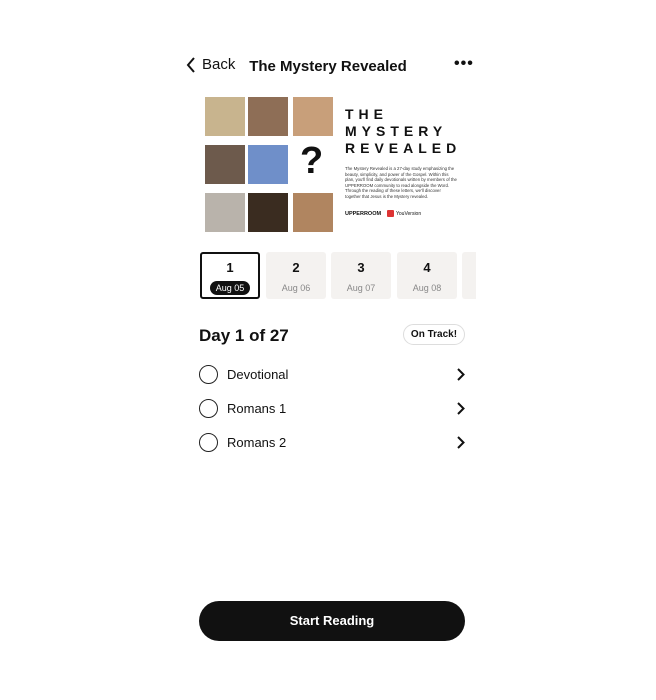  Describe the element at coordinates (328, 66) in the screenshot. I see `page-title: The Mystery Revealed` at that location.